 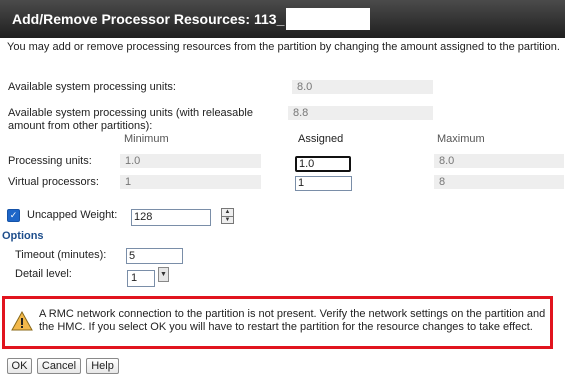 I want to click on timeout-input: 5, so click(x=154, y=256).